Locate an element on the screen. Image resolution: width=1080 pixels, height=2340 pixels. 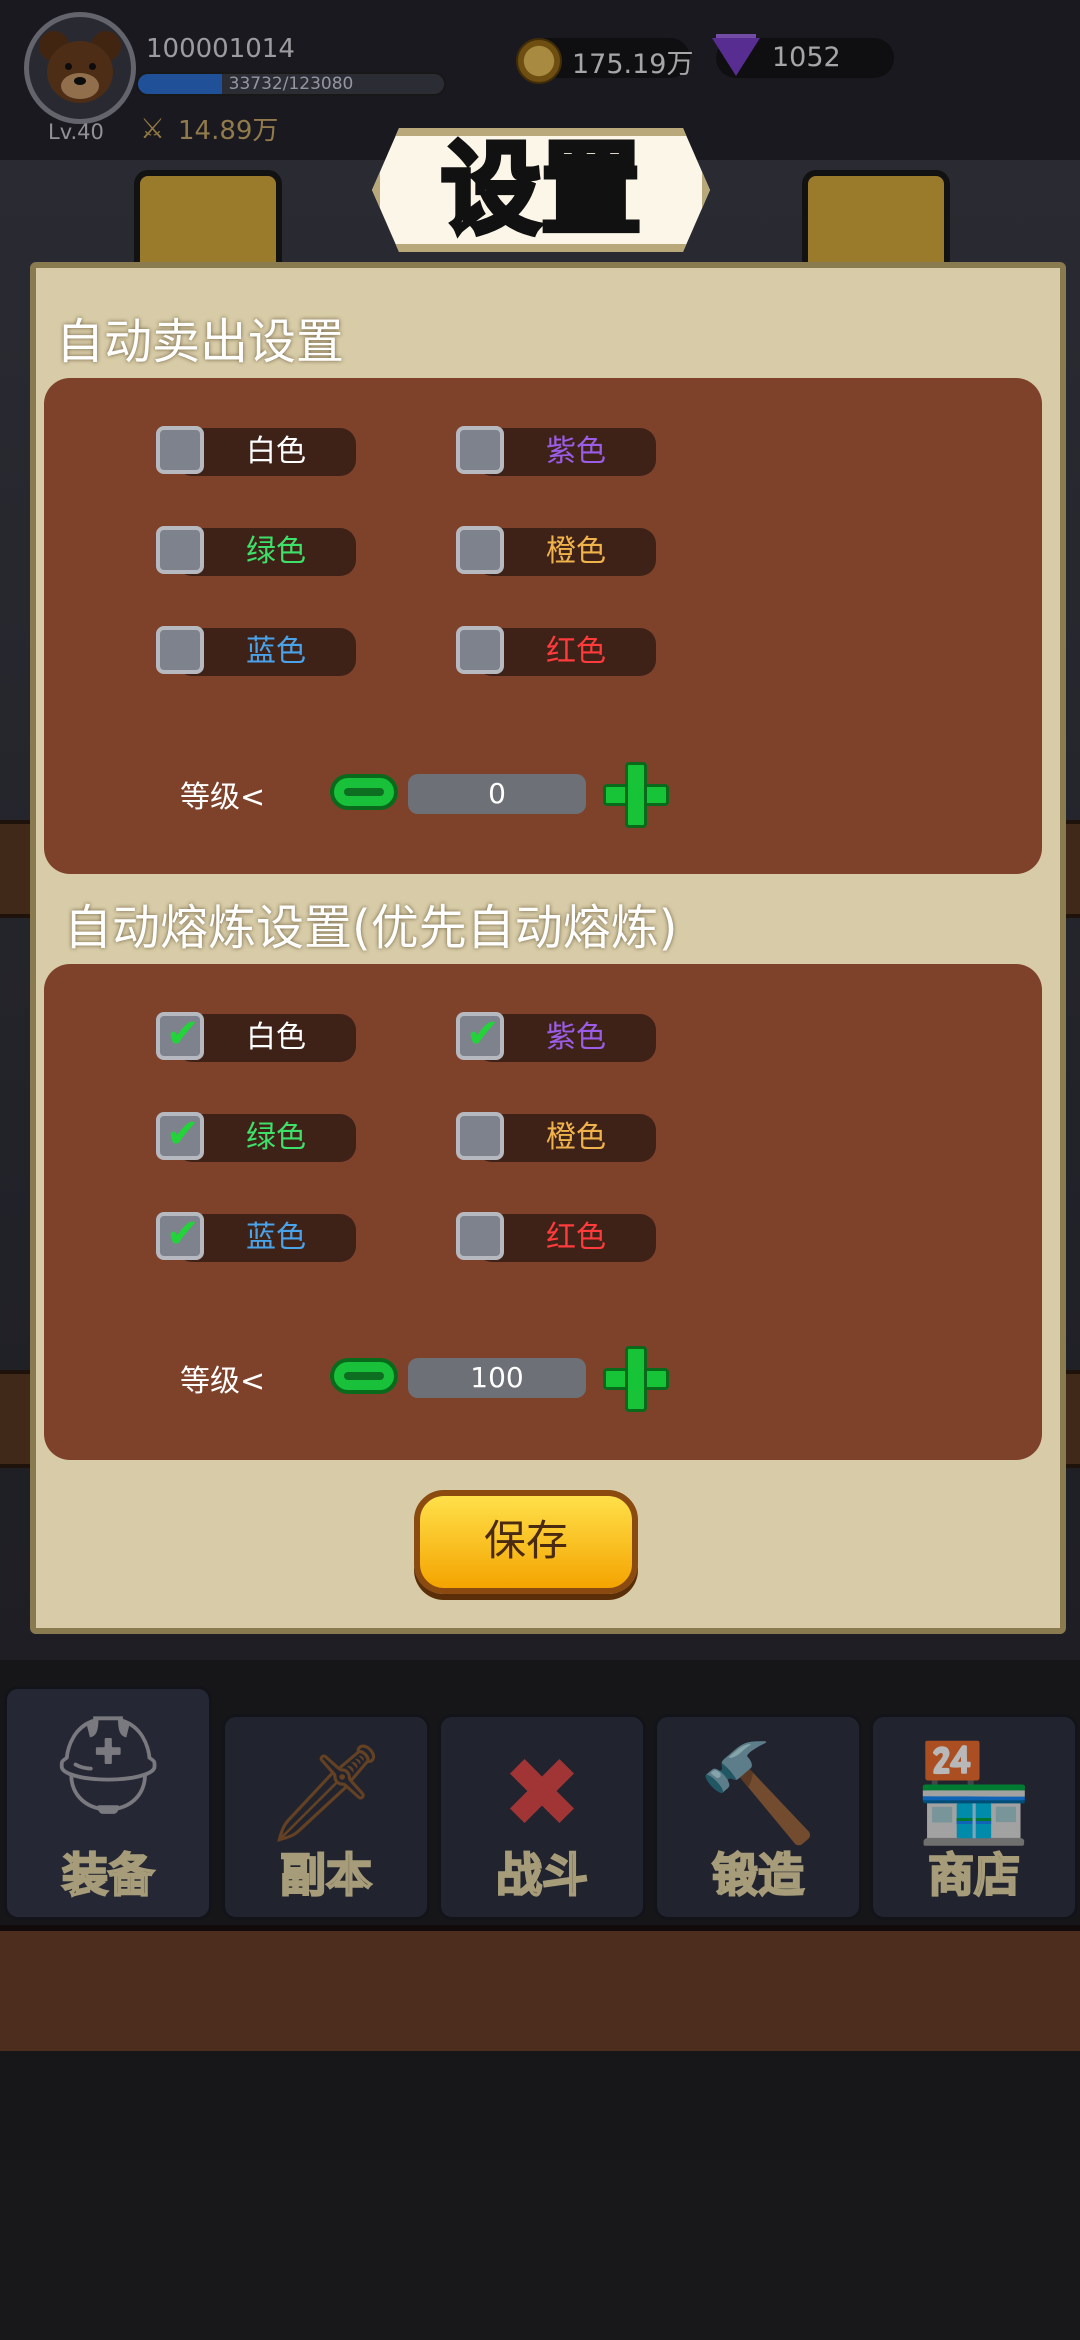
level-input: 100 is located at coordinates (497, 1378).